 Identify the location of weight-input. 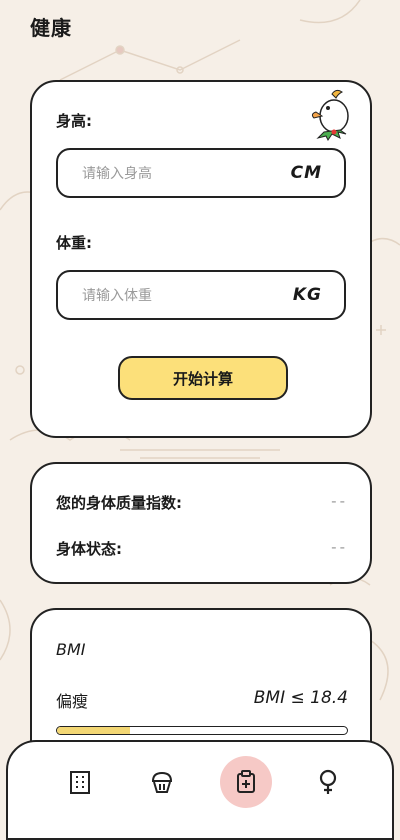
(177, 296).